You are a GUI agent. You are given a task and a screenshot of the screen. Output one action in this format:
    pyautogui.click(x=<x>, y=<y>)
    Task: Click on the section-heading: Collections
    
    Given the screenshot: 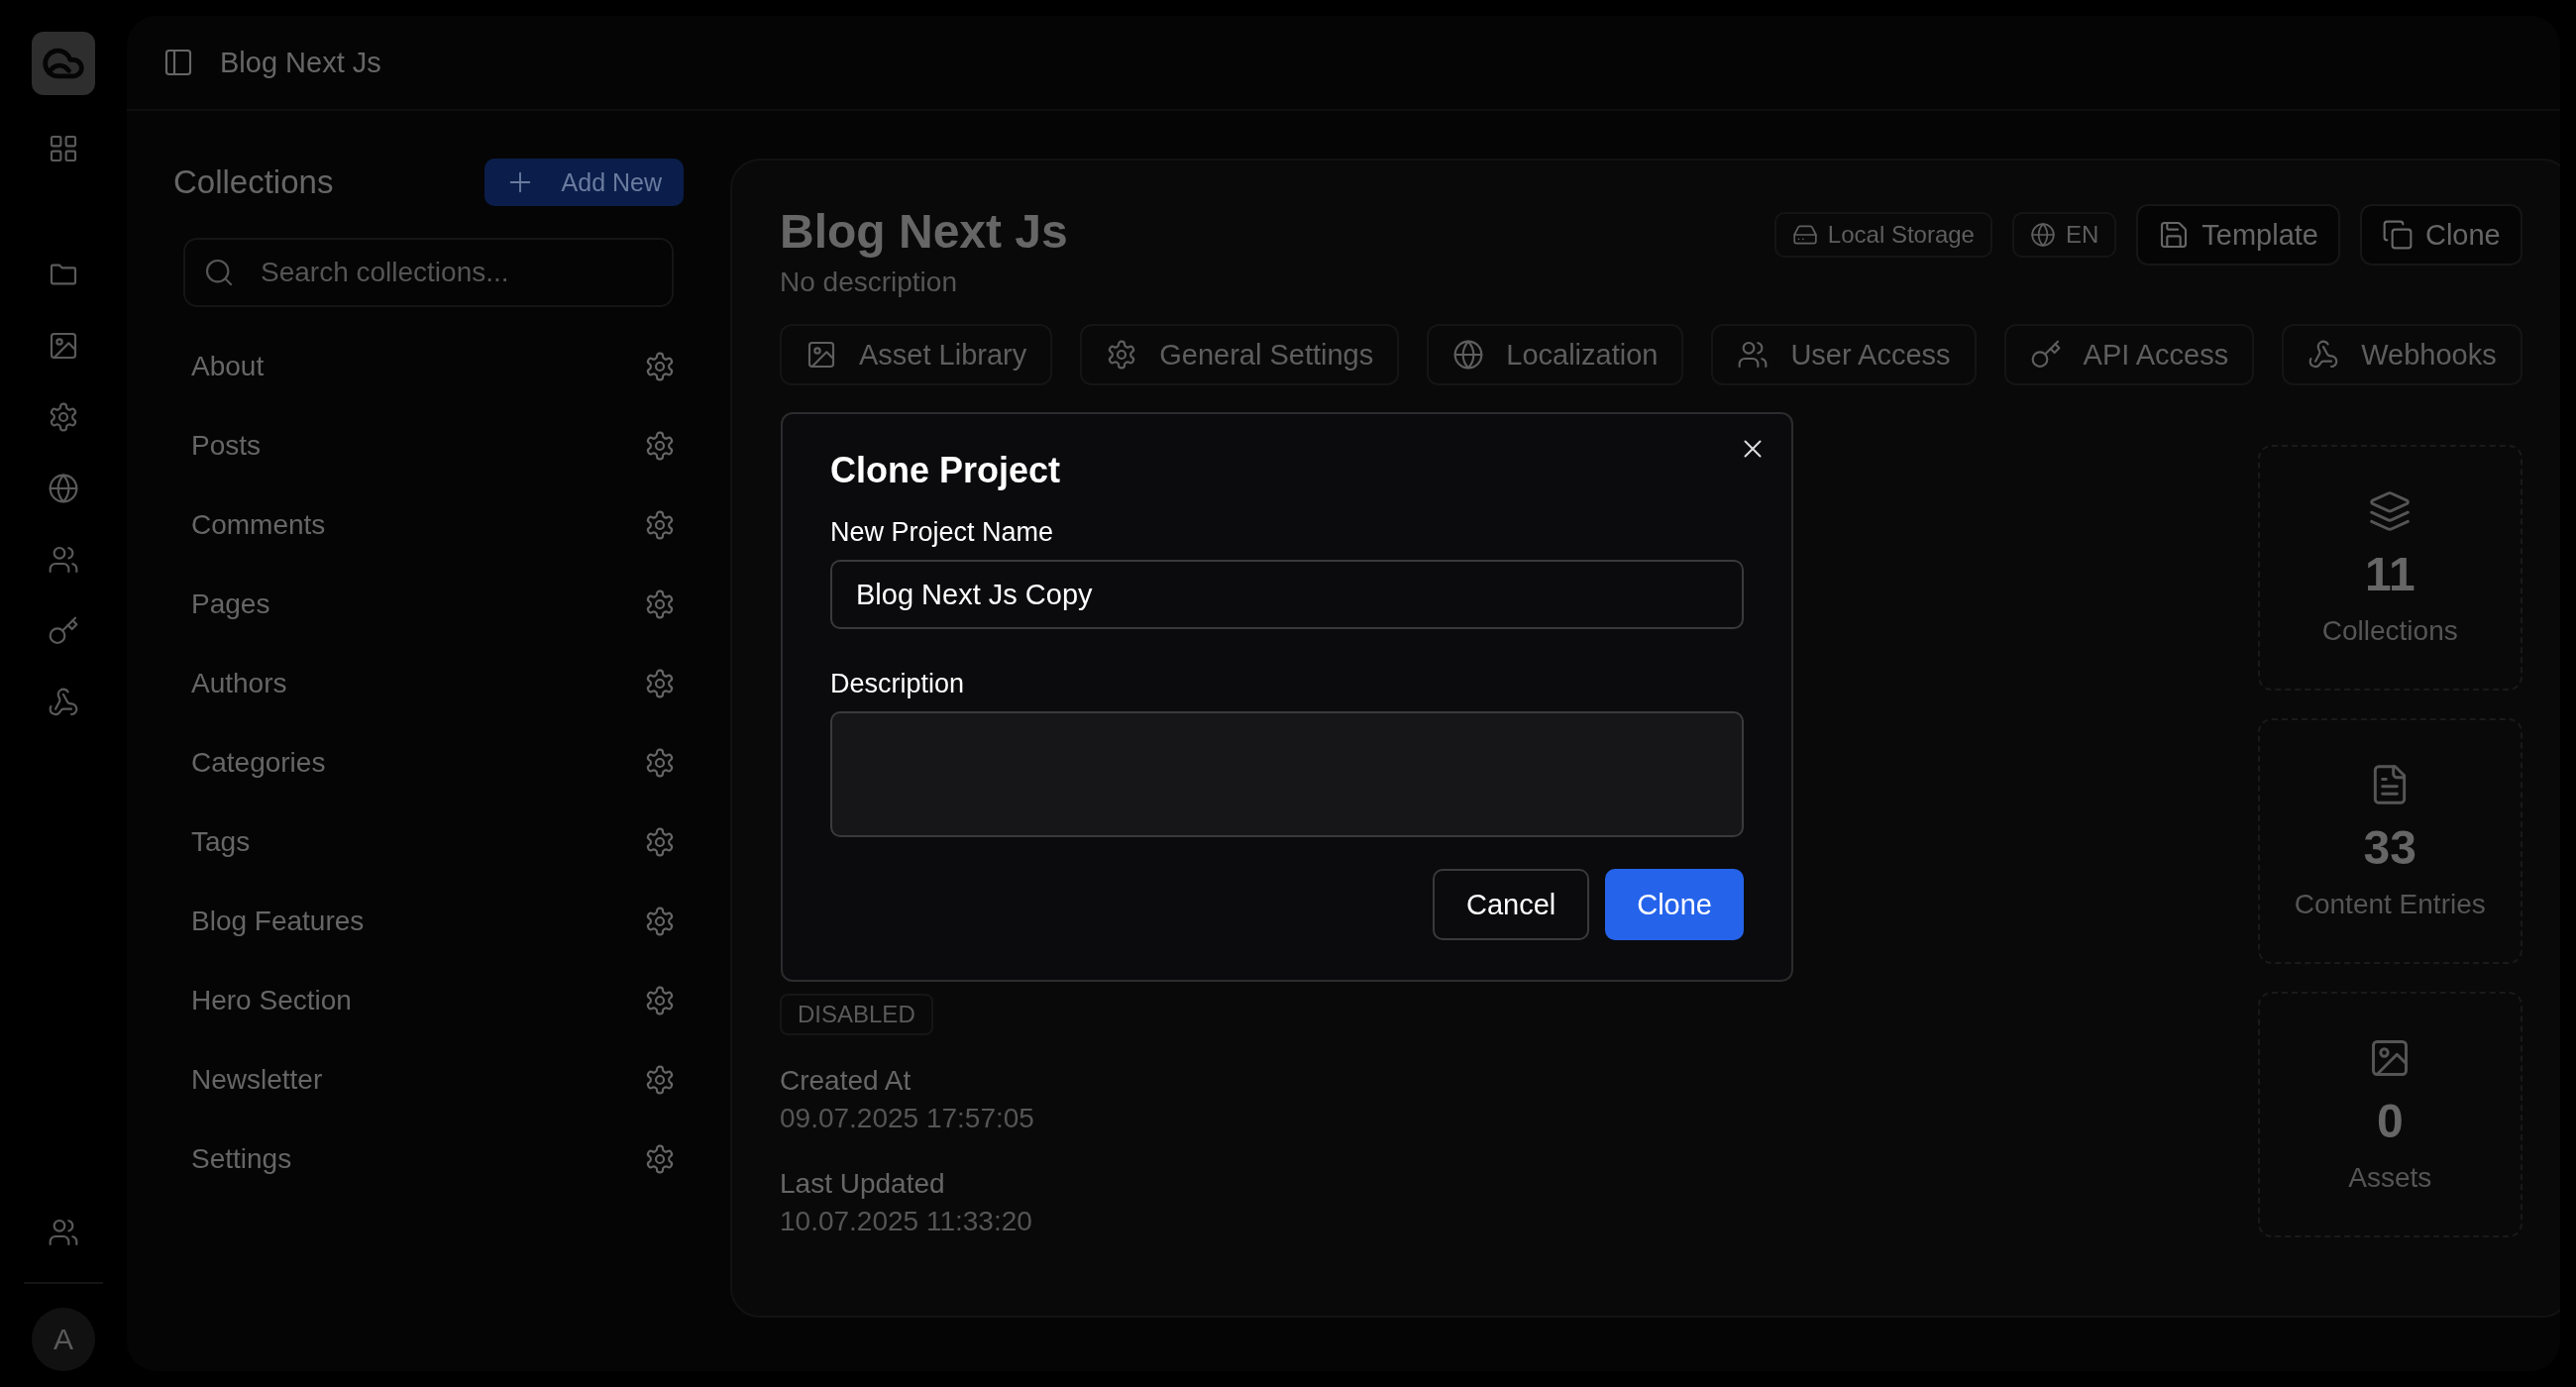 What is the action you would take?
    pyautogui.click(x=254, y=182)
    